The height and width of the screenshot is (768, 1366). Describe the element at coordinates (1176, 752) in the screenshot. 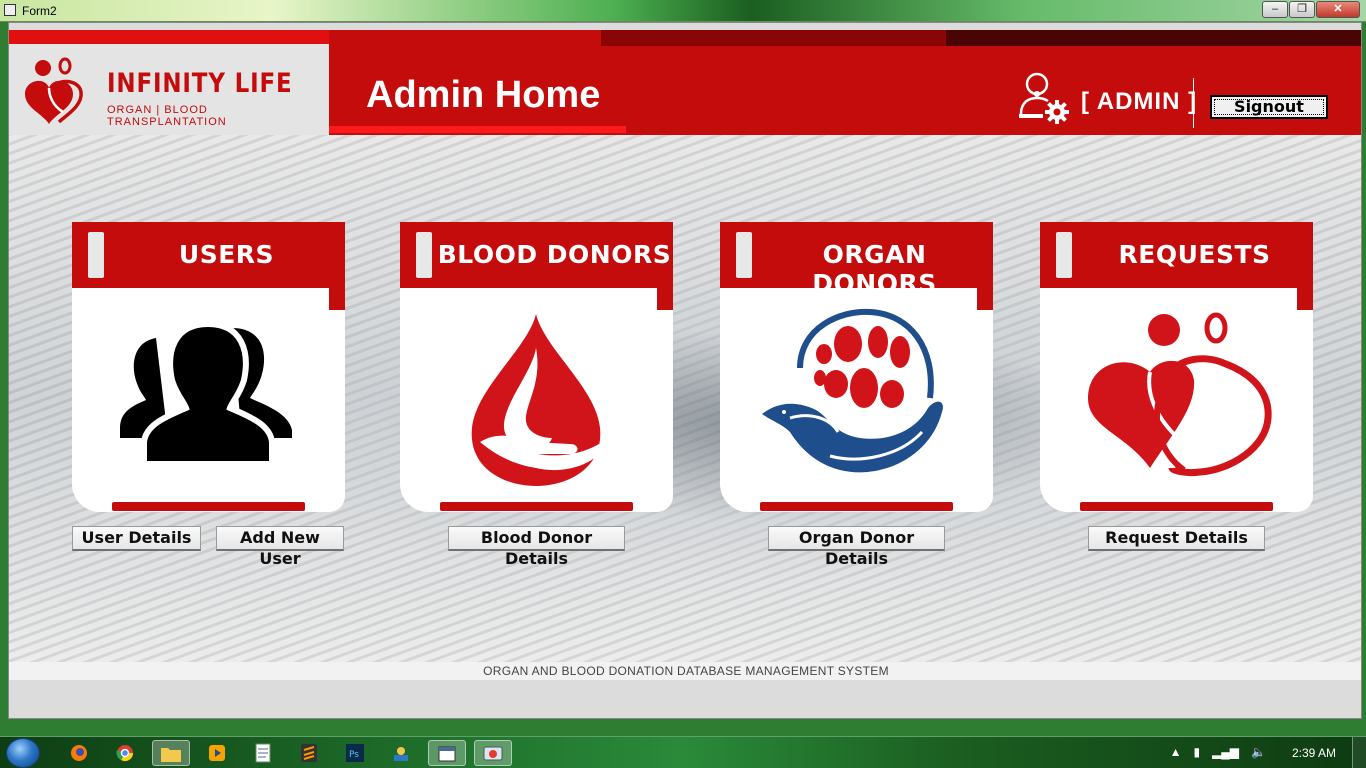

I see `show-hidden-icons-icon: ▲` at that location.